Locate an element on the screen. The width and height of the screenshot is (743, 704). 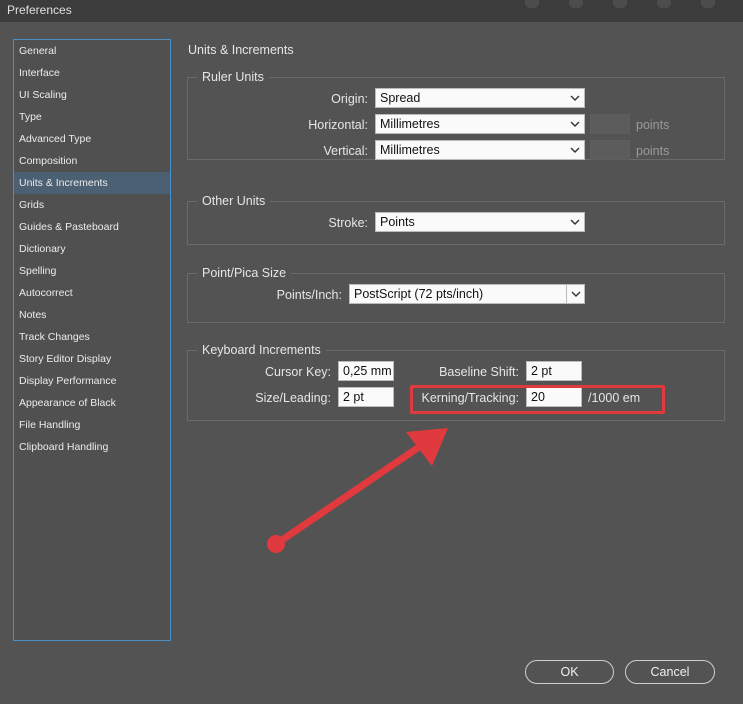
sidebar-item-autocorrect: Autocorrect is located at coordinates (92, 293).